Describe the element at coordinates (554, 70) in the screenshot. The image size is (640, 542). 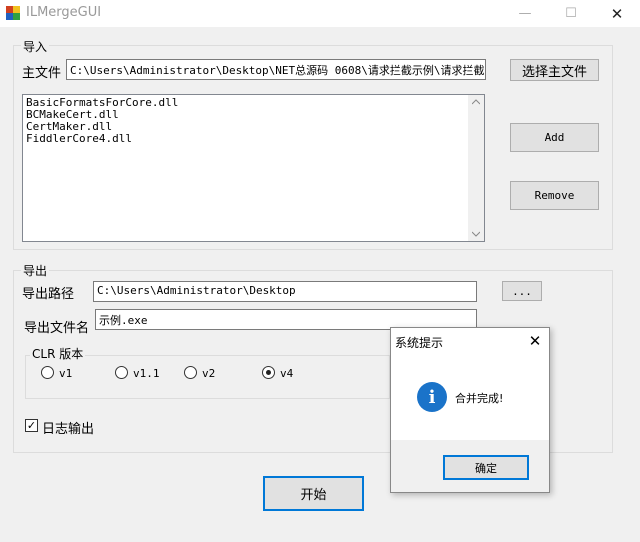
I see `choose-main-file-button: 选择主文件` at that location.